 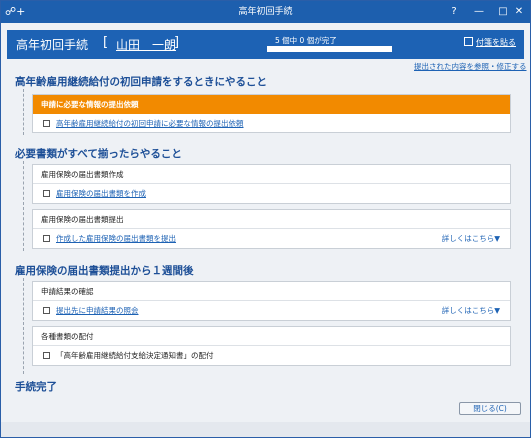 I want to click on task-link: 高年齢雇用継続給付の初回申請に必要な情報の提出依頼, so click(x=150, y=123).